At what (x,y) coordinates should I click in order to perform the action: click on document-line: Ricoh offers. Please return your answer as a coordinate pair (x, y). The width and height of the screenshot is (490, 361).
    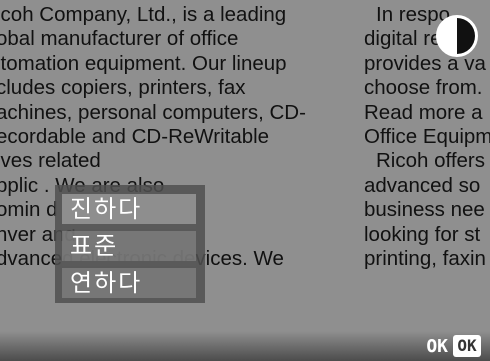
    Looking at the image, I should click on (431, 161).